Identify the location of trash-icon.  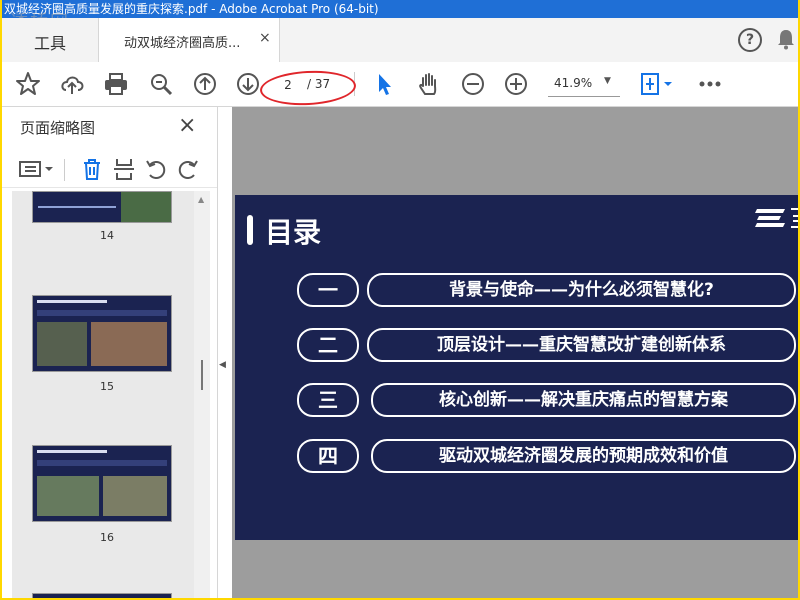
(92, 169).